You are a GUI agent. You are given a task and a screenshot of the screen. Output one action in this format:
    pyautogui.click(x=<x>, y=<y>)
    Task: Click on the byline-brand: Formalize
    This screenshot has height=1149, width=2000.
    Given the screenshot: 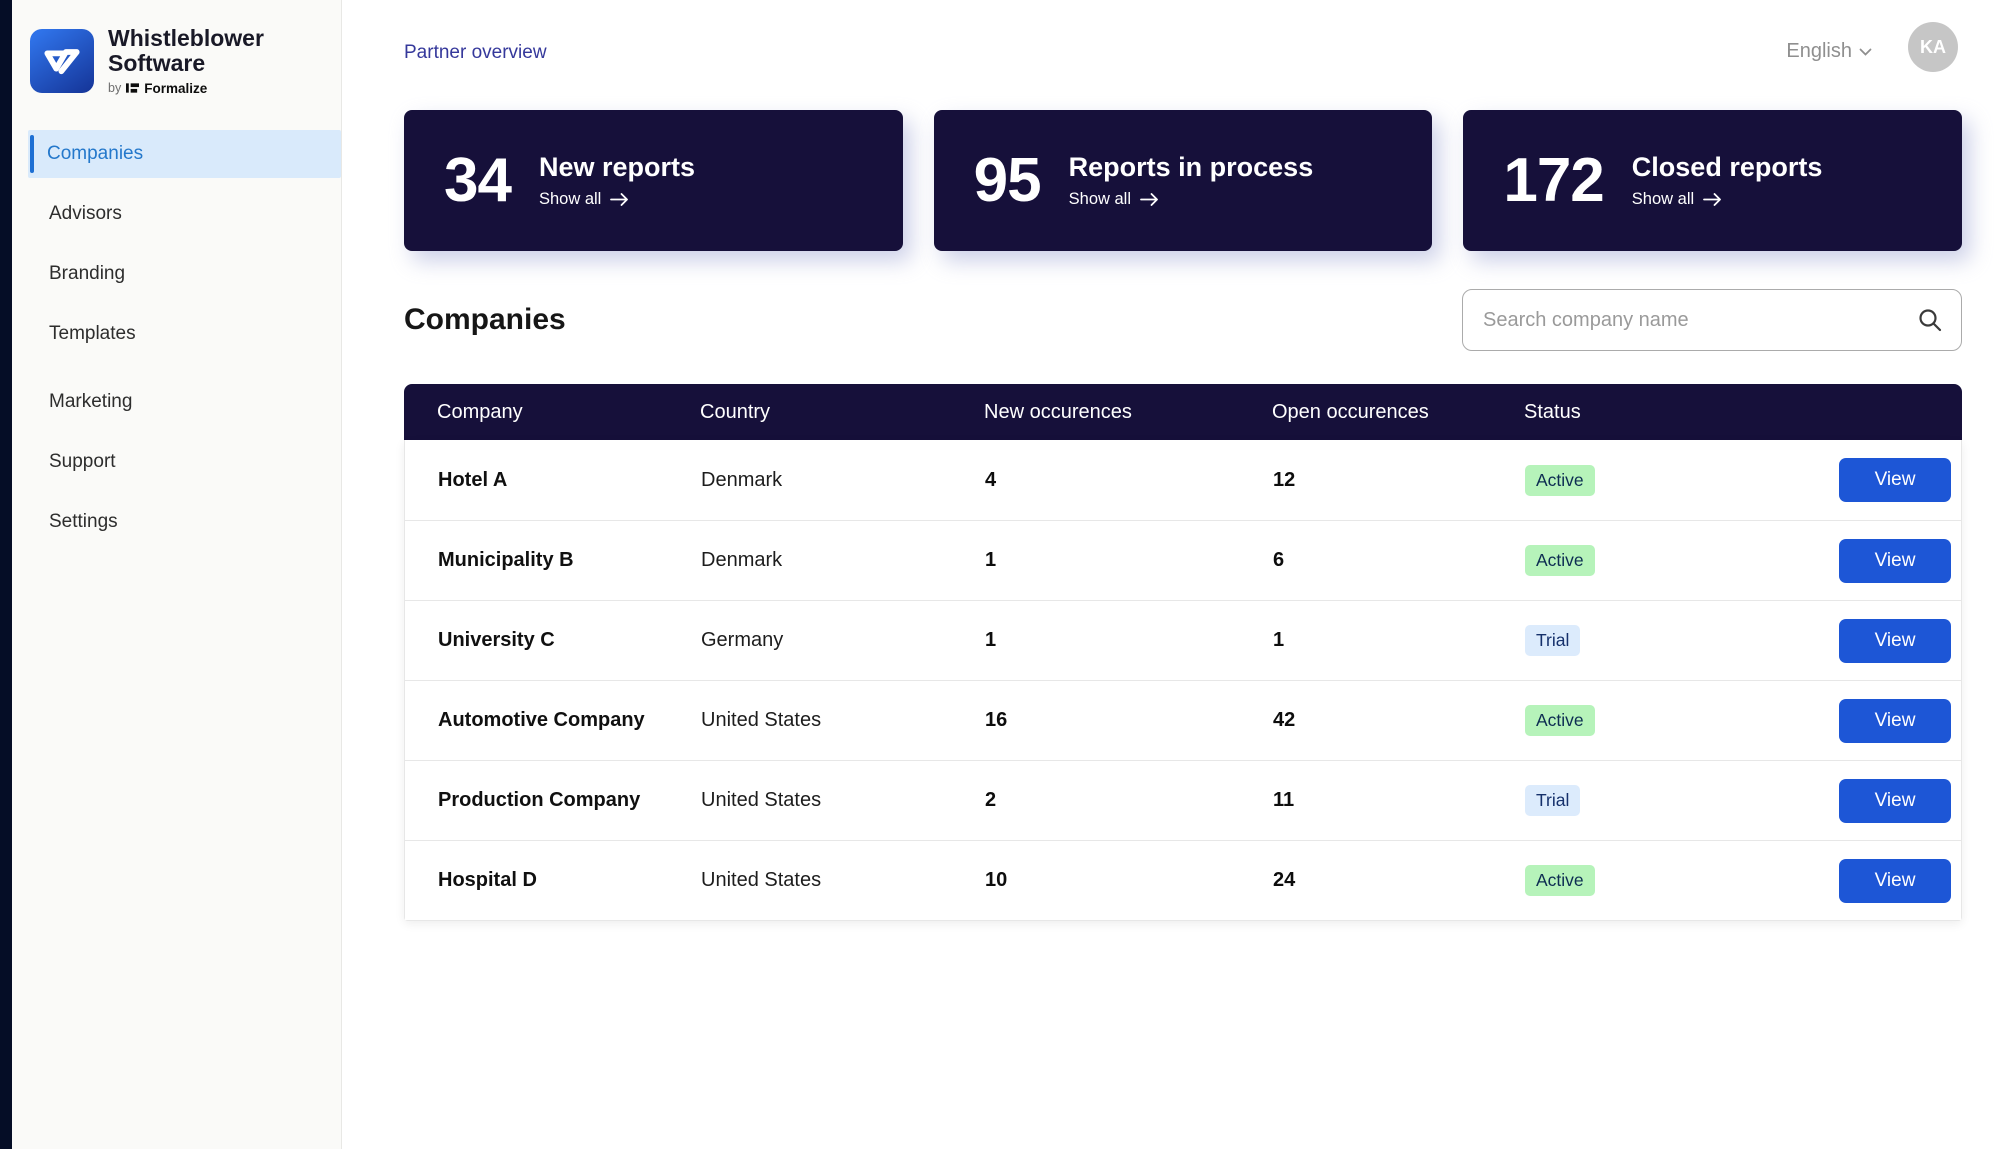 What is the action you would take?
    pyautogui.click(x=176, y=88)
    